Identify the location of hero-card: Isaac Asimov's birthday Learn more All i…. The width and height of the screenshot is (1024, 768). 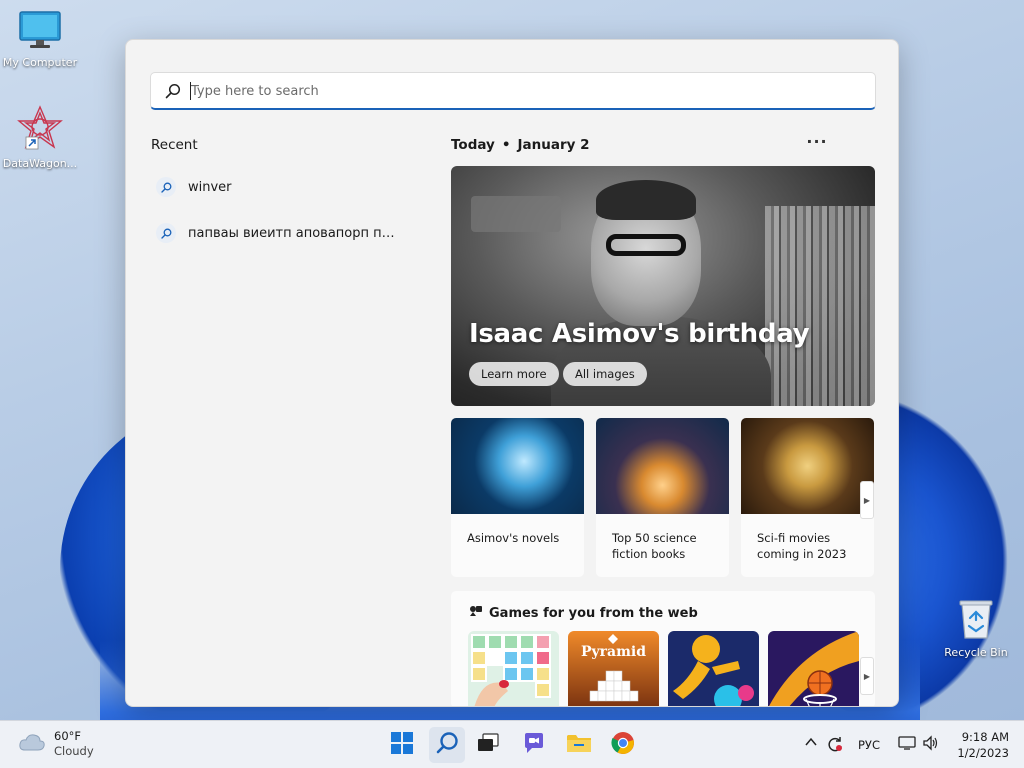
(663, 286).